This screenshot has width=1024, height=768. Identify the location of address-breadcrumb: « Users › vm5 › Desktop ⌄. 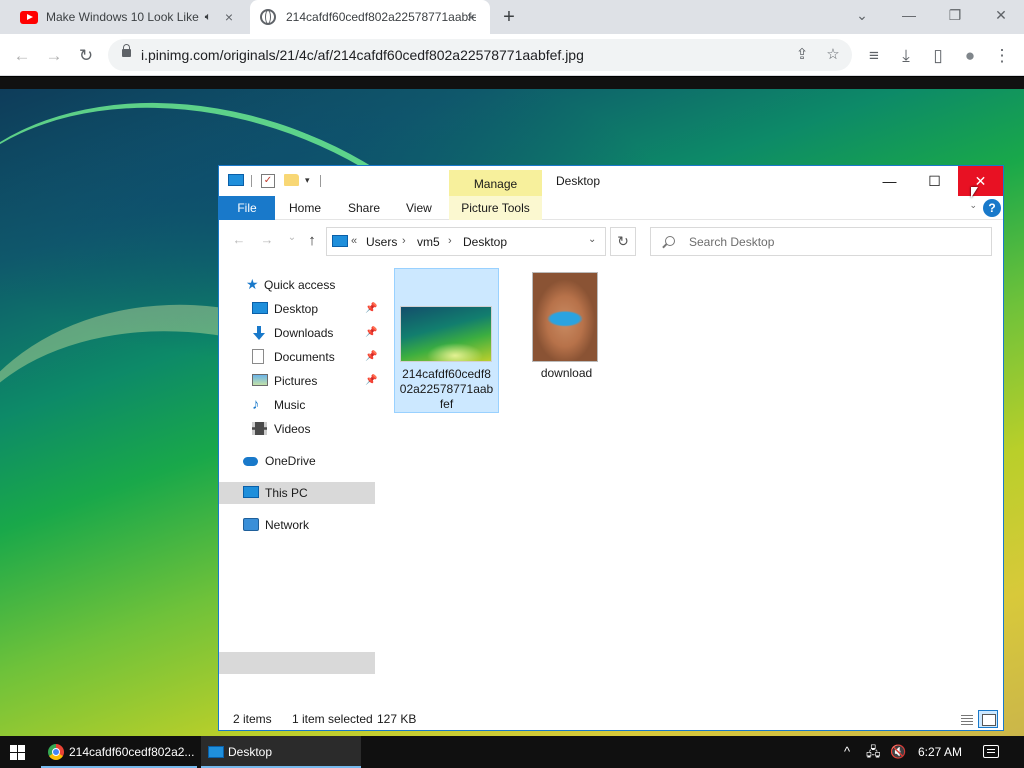
(466, 241).